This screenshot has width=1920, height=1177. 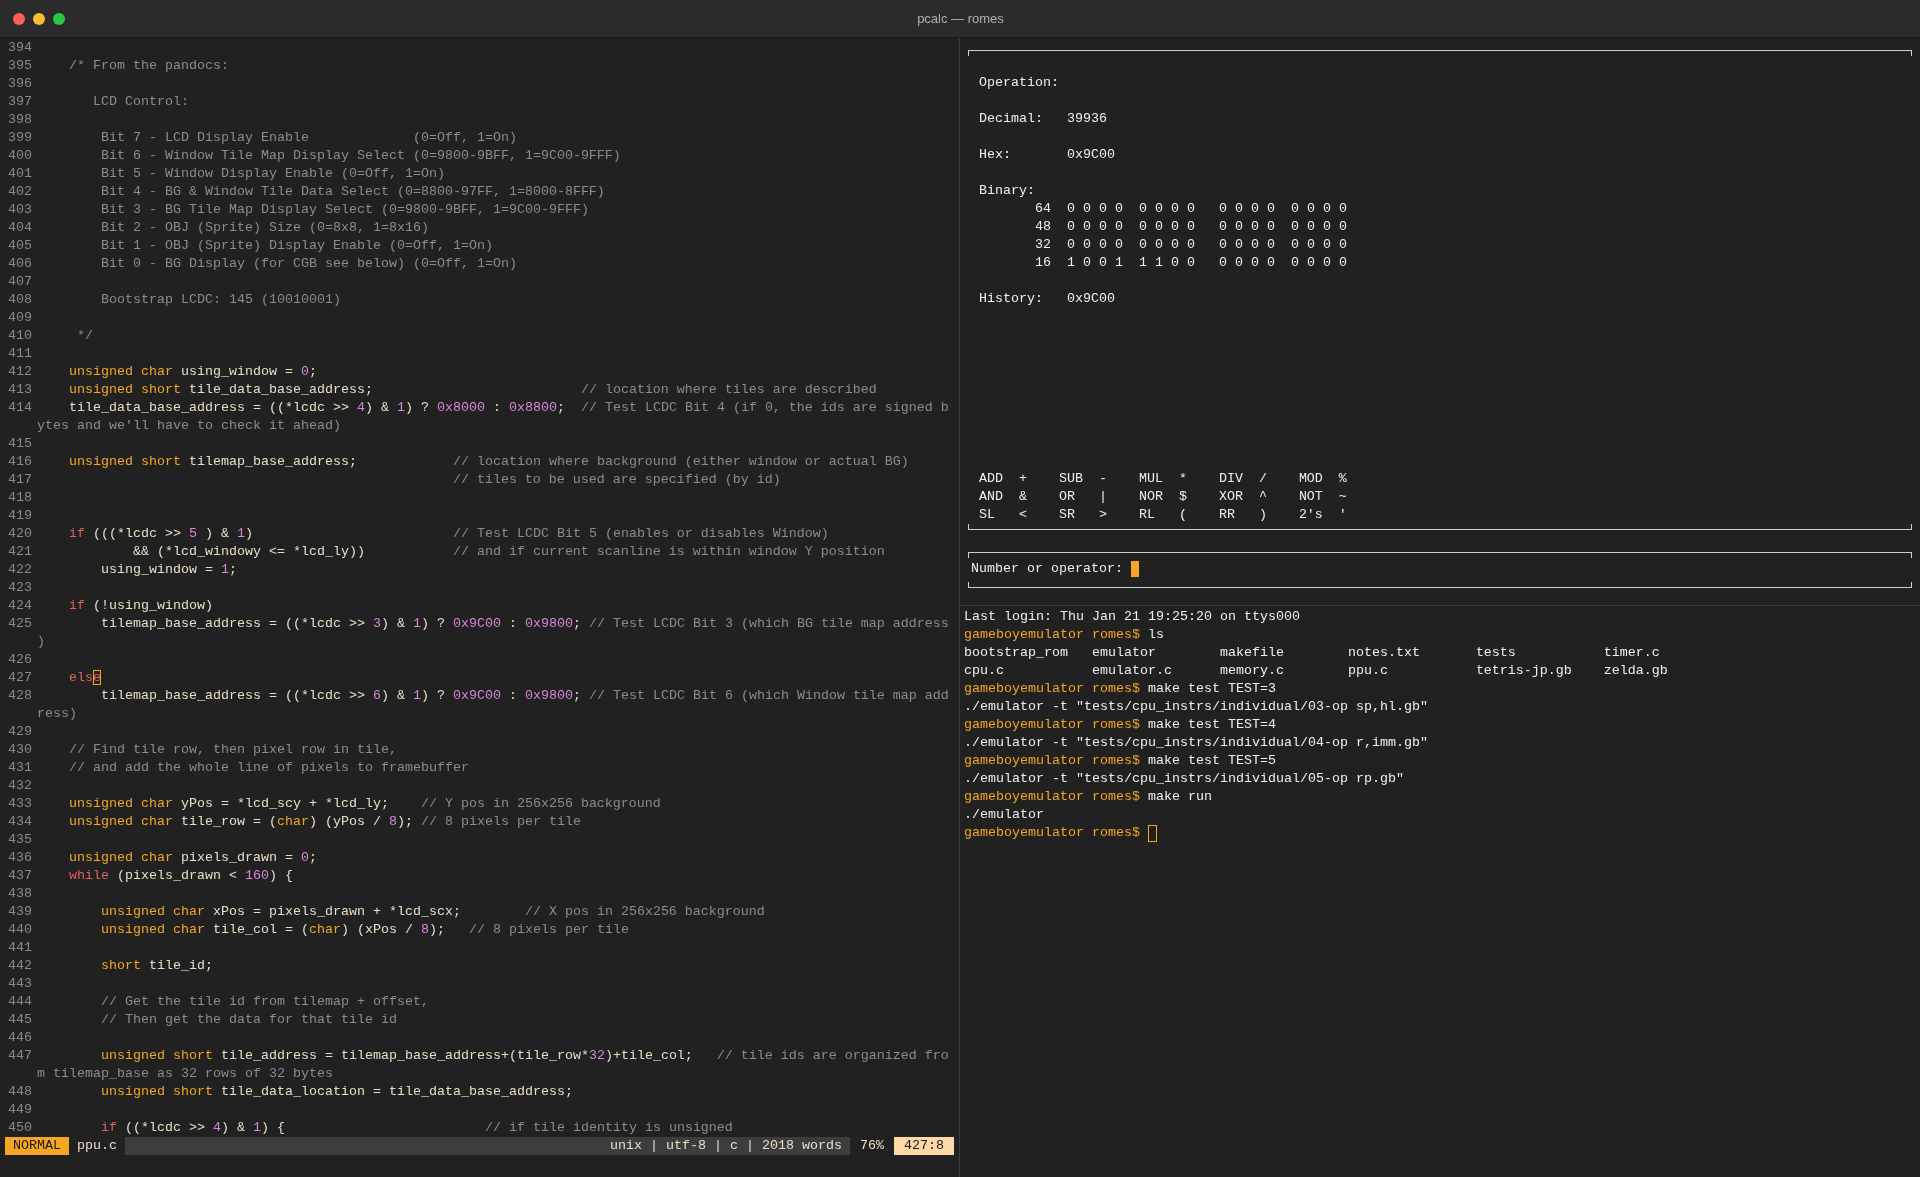 I want to click on operator-name: RL, so click(x=1146, y=514).